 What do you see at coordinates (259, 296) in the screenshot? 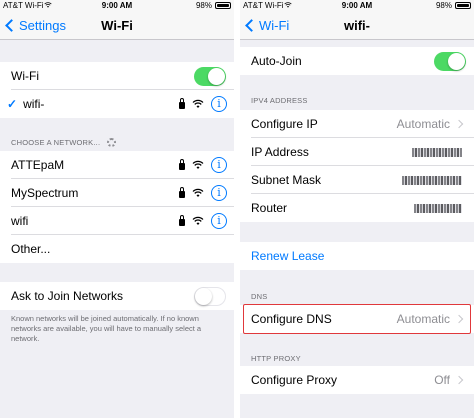
I see `dns-header: DNS` at bounding box center [259, 296].